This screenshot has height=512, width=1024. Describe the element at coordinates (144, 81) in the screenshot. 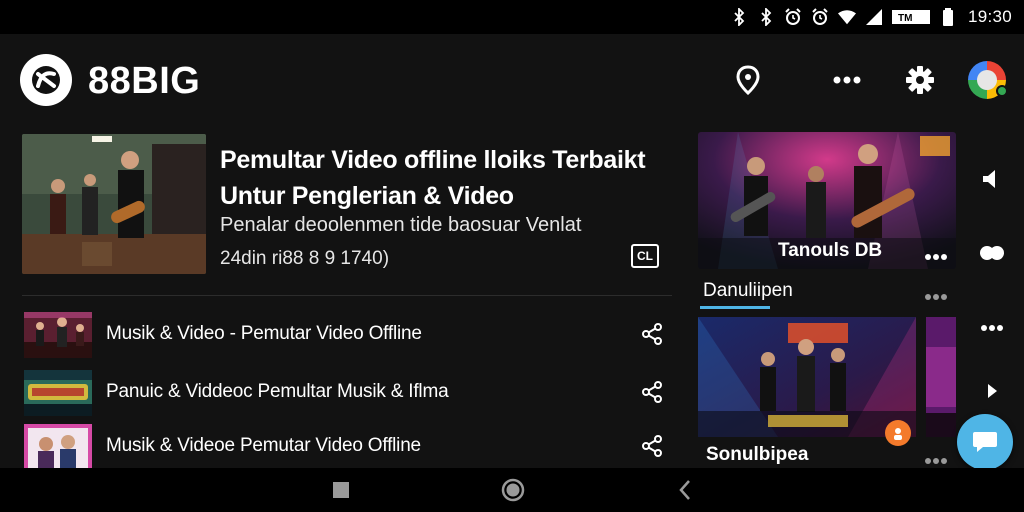

I see `app-title: 88BIG` at that location.